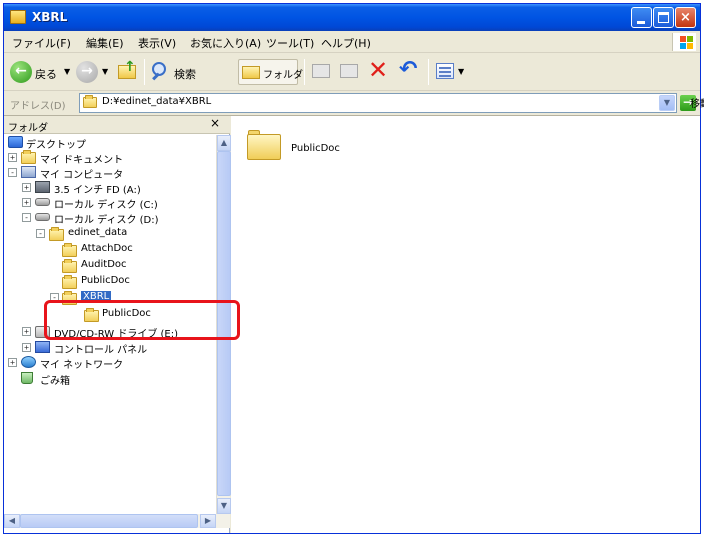 The image size is (704, 537). What do you see at coordinates (56, 145) in the screenshot?
I see `tree-item-label: デスクトップ` at bounding box center [56, 145].